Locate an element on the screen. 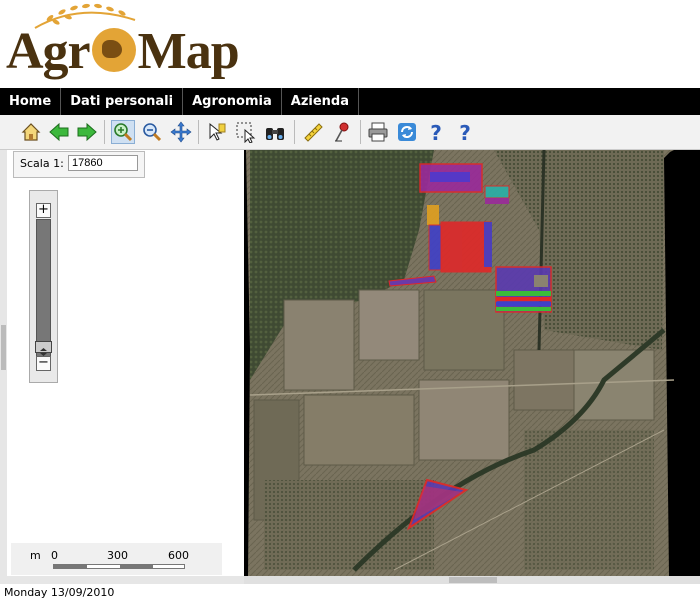 This screenshot has height=600, width=700. menu-azienda: Azienda is located at coordinates (320, 101).